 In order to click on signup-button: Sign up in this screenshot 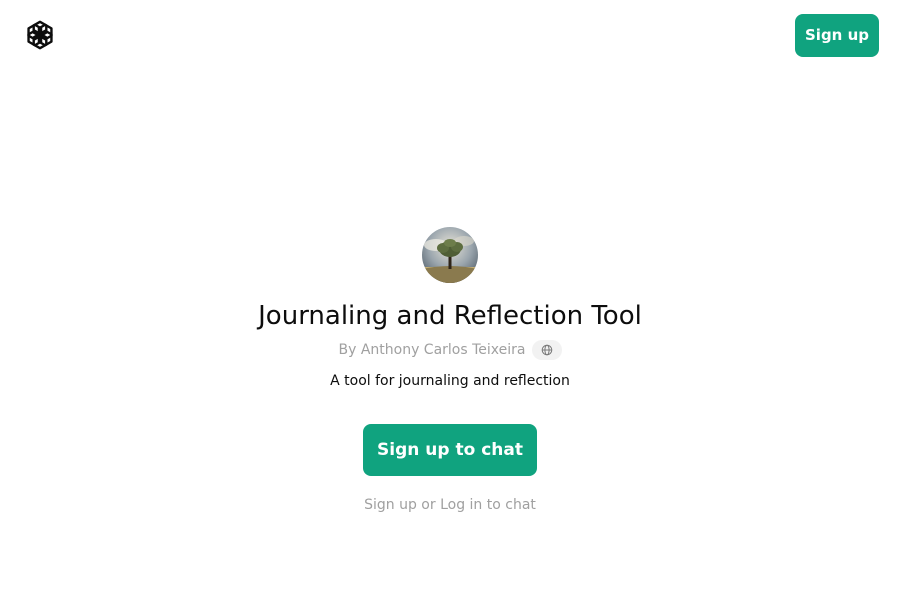, I will do `click(837, 35)`.